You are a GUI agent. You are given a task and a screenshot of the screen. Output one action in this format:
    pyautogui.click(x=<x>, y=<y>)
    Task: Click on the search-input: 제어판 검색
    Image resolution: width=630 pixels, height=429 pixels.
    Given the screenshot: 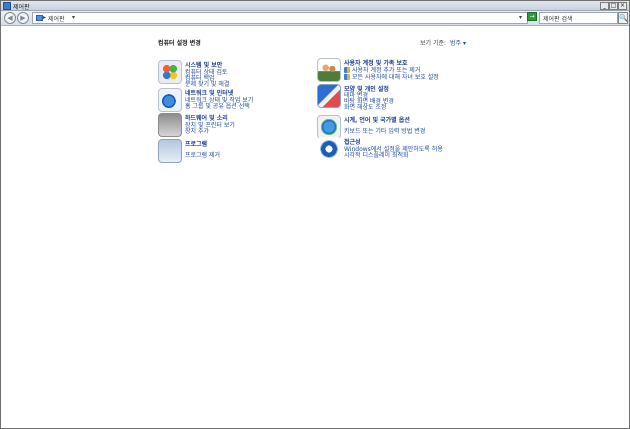 What is the action you would take?
    pyautogui.click(x=558, y=18)
    